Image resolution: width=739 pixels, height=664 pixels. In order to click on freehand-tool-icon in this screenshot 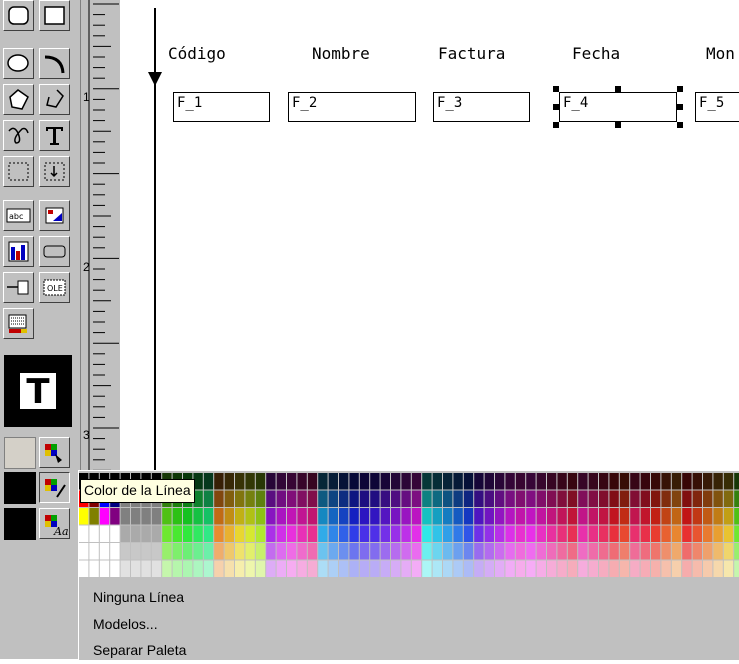, I will do `click(18, 135)`.